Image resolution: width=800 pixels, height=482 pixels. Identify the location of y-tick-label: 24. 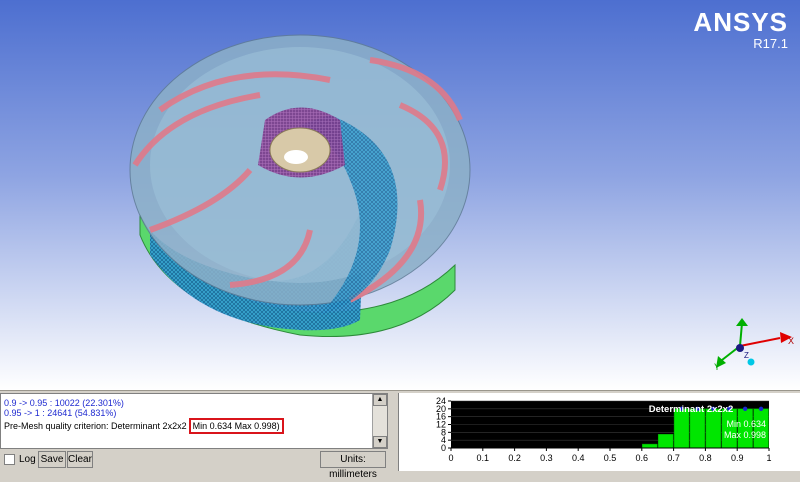
(441, 401).